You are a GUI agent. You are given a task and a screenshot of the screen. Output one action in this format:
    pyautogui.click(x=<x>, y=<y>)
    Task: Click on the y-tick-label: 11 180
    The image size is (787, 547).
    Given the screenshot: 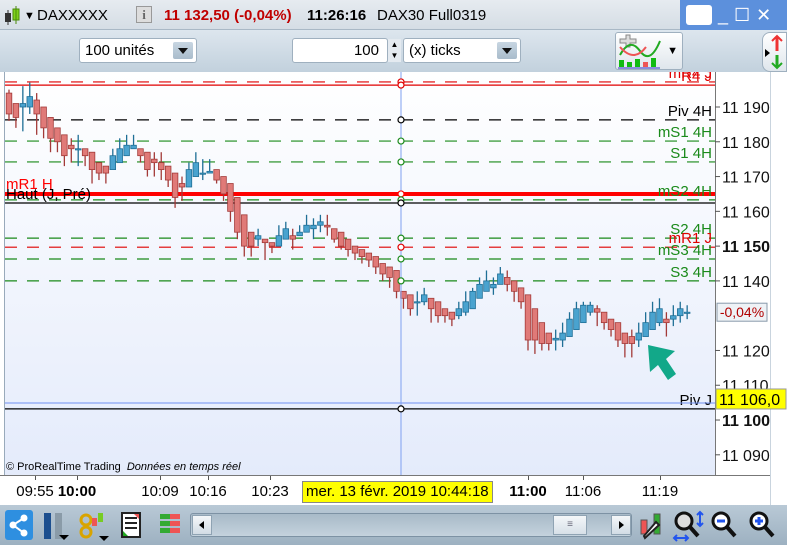 What is the action you would take?
    pyautogui.click(x=746, y=143)
    